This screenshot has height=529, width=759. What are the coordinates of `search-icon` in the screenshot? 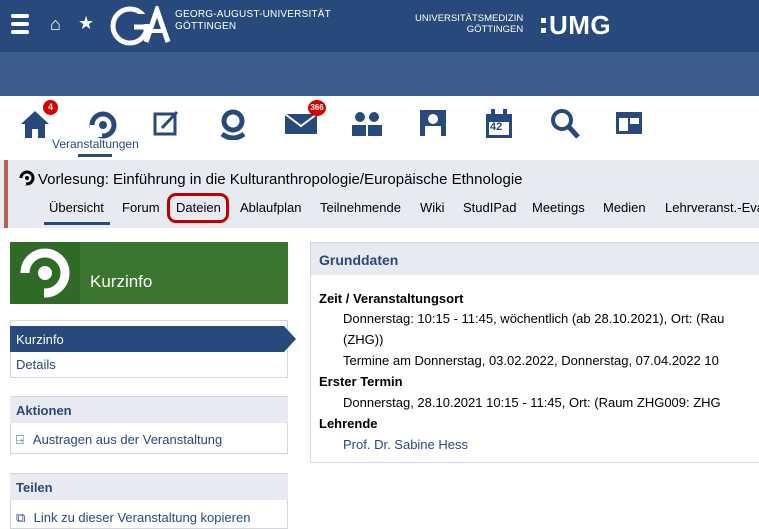 It's located at (565, 124).